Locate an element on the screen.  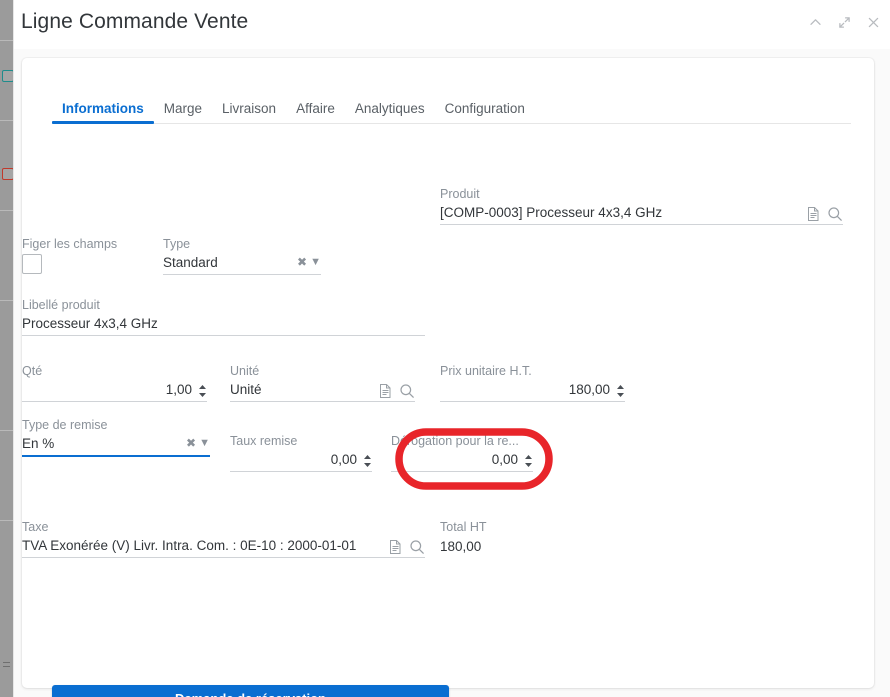
tab-marge: Marge is located at coordinates (183, 112).